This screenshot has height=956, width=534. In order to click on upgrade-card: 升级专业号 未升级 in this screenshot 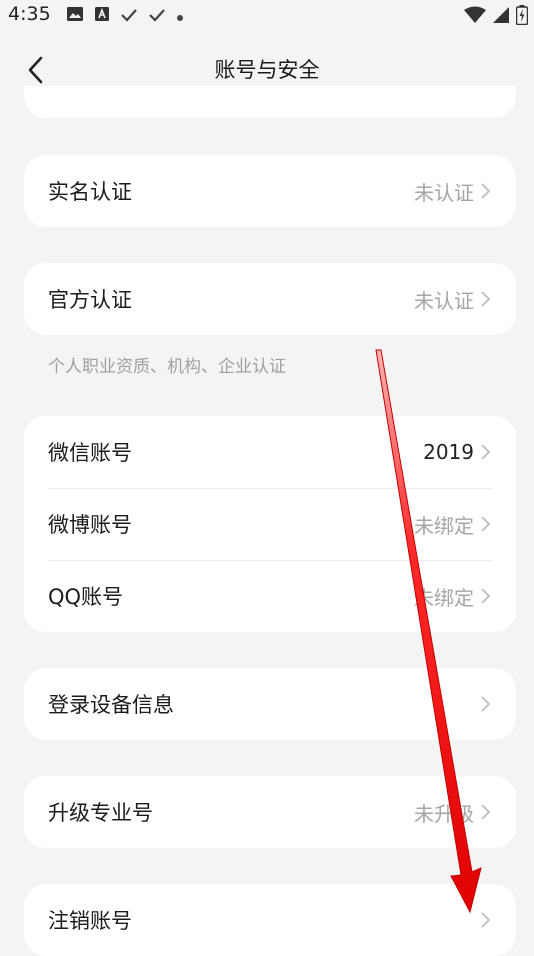, I will do `click(270, 812)`.